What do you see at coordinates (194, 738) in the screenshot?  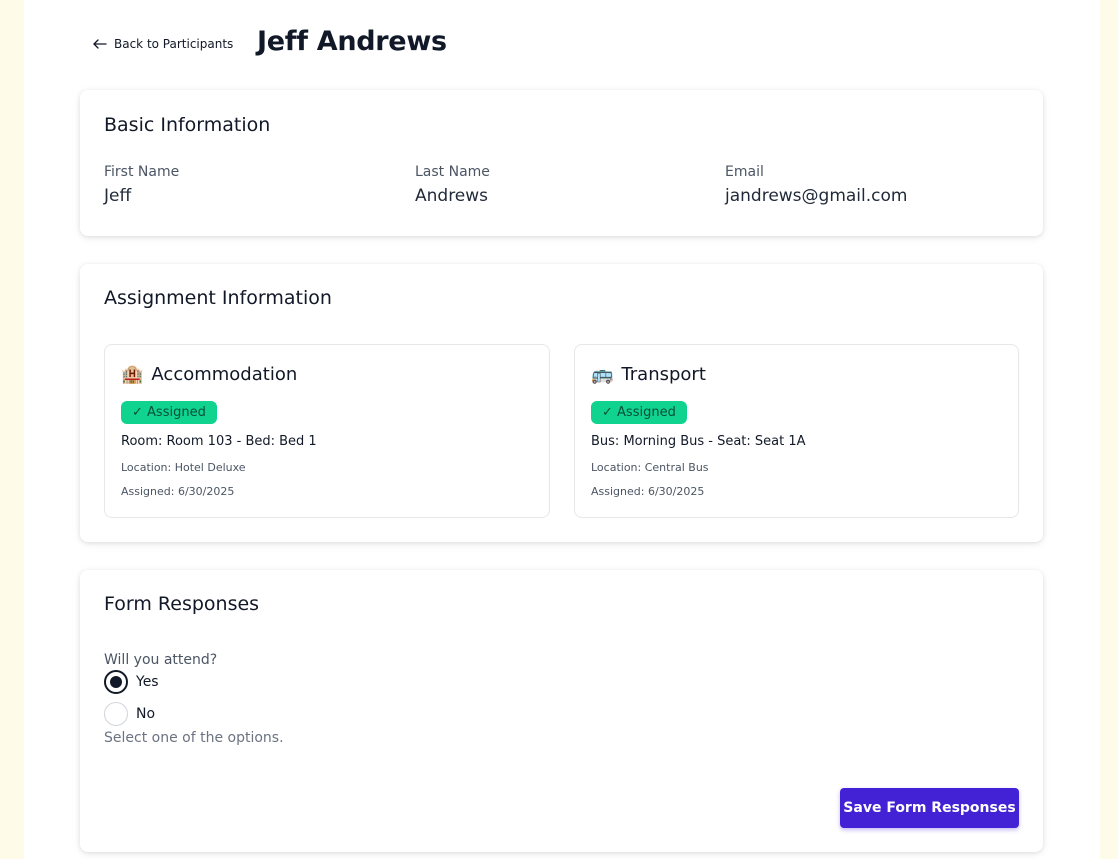 I see `attendance-hint-text: Select one of the options.` at bounding box center [194, 738].